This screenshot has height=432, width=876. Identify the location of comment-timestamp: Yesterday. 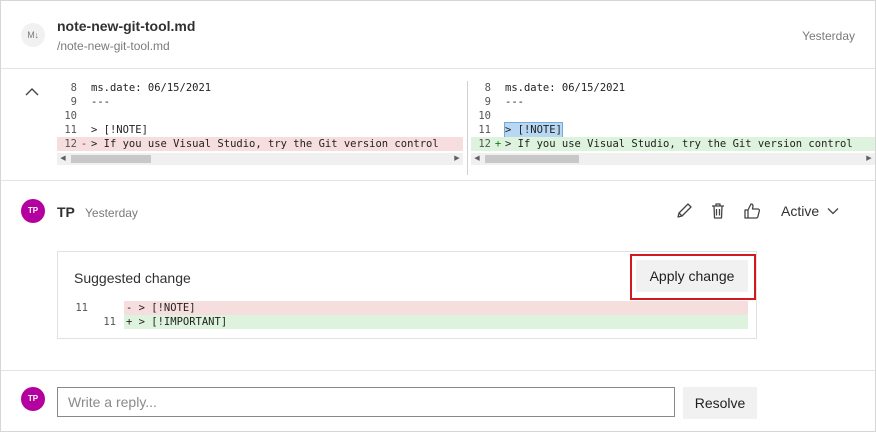
(111, 213).